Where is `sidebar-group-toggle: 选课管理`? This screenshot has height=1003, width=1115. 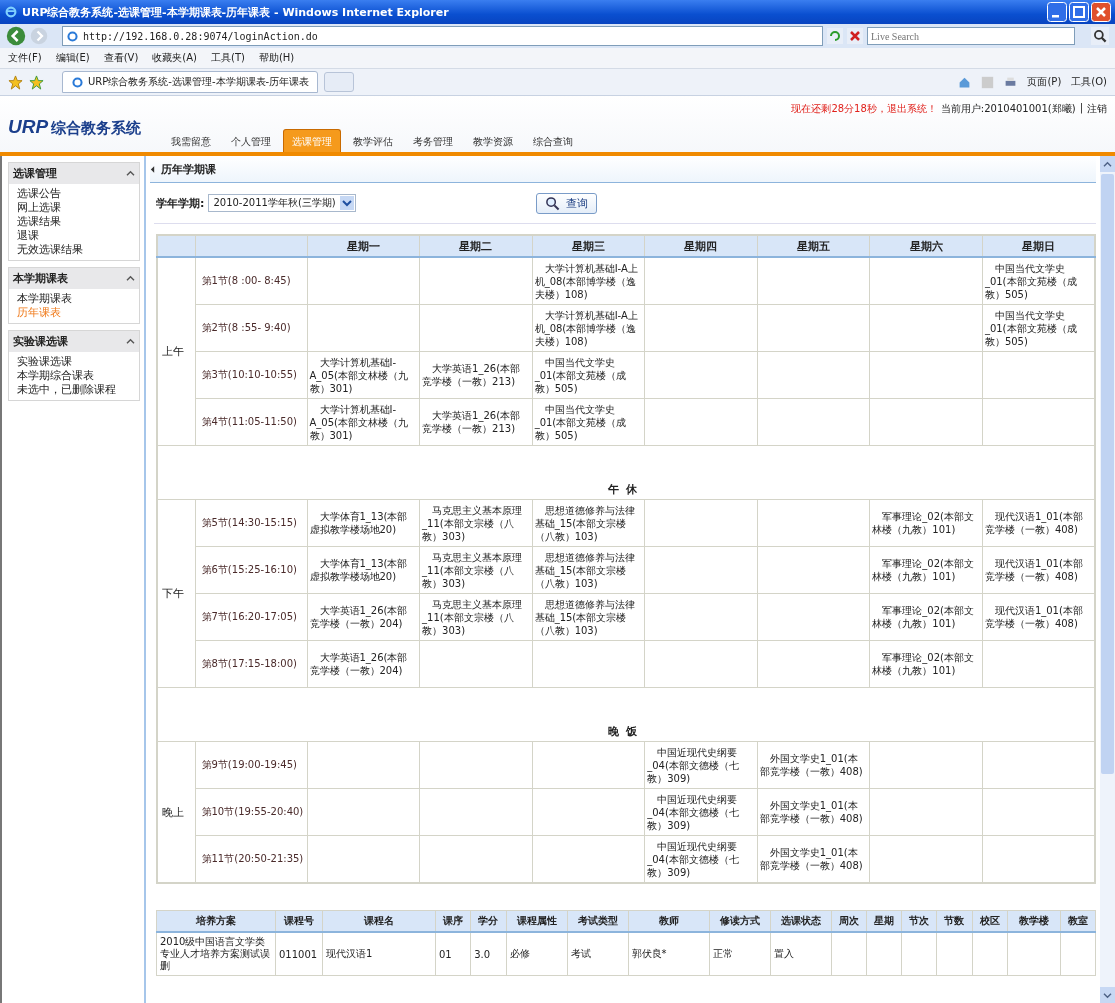 sidebar-group-toggle: 选课管理 is located at coordinates (74, 173).